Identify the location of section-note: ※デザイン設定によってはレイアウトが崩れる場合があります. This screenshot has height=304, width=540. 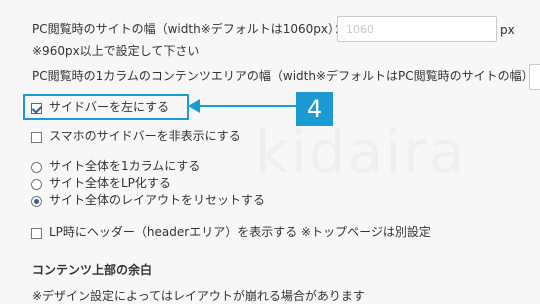
(198, 296).